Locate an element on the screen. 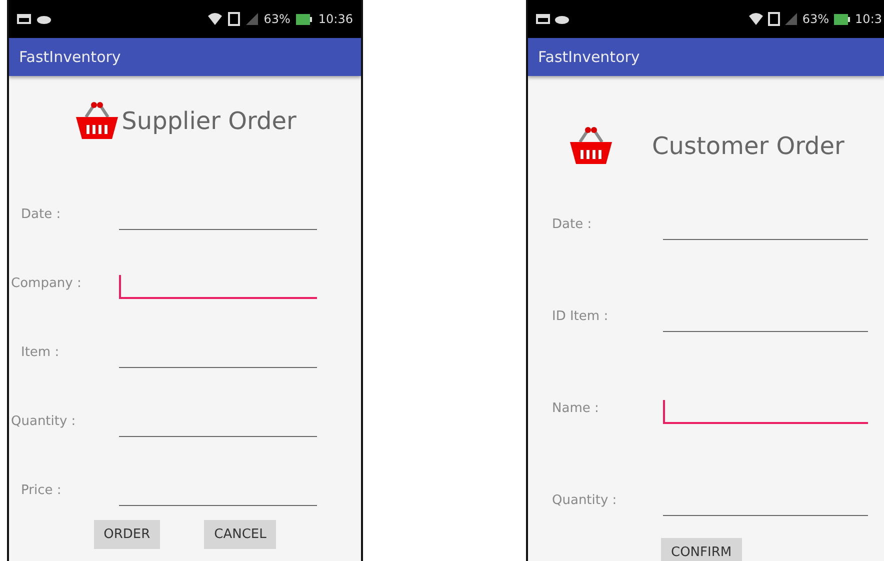 The image size is (884, 561). clock-time: 10:3 is located at coordinates (868, 19).